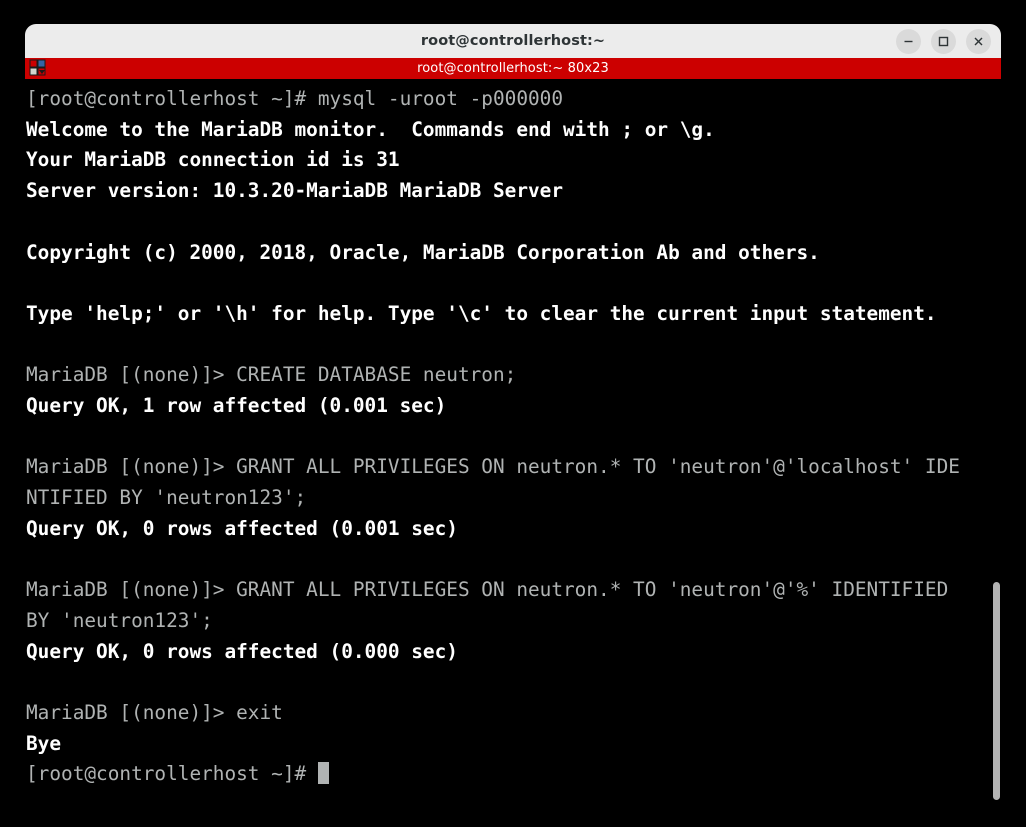 This screenshot has width=1026, height=827. What do you see at coordinates (242, 651) in the screenshot?
I see `terminal-line-text: Query OK, 0 rows affected (0.000 sec)` at bounding box center [242, 651].